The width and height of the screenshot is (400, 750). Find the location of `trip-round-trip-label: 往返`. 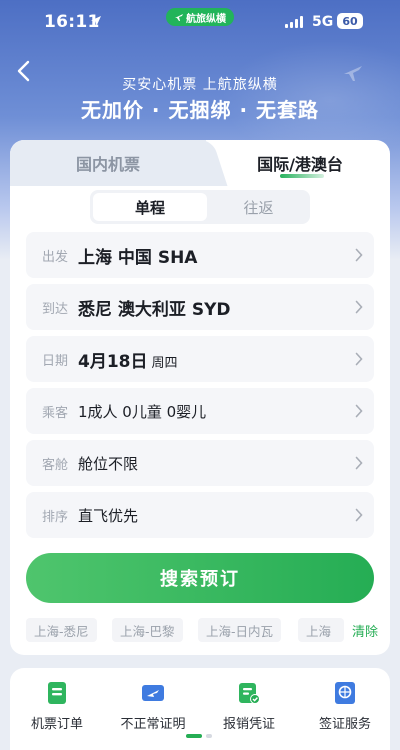

trip-round-trip-label: 往返 is located at coordinates (258, 207).